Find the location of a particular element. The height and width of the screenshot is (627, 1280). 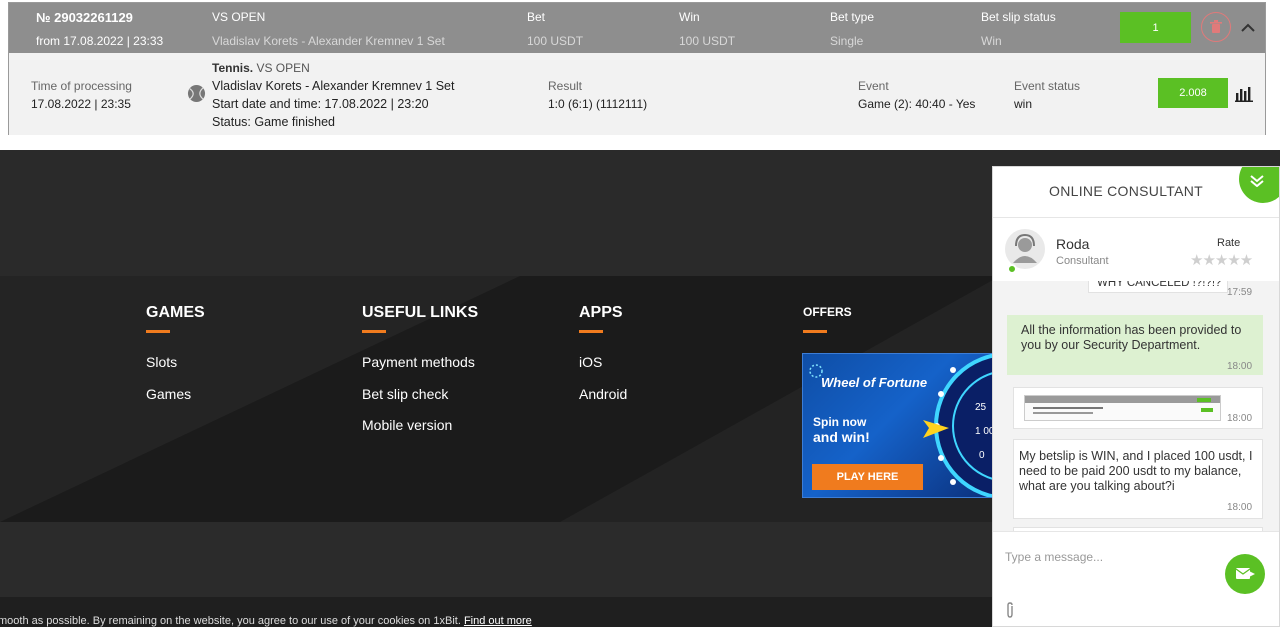

play-here-button: PLAY HERE is located at coordinates (867, 477).